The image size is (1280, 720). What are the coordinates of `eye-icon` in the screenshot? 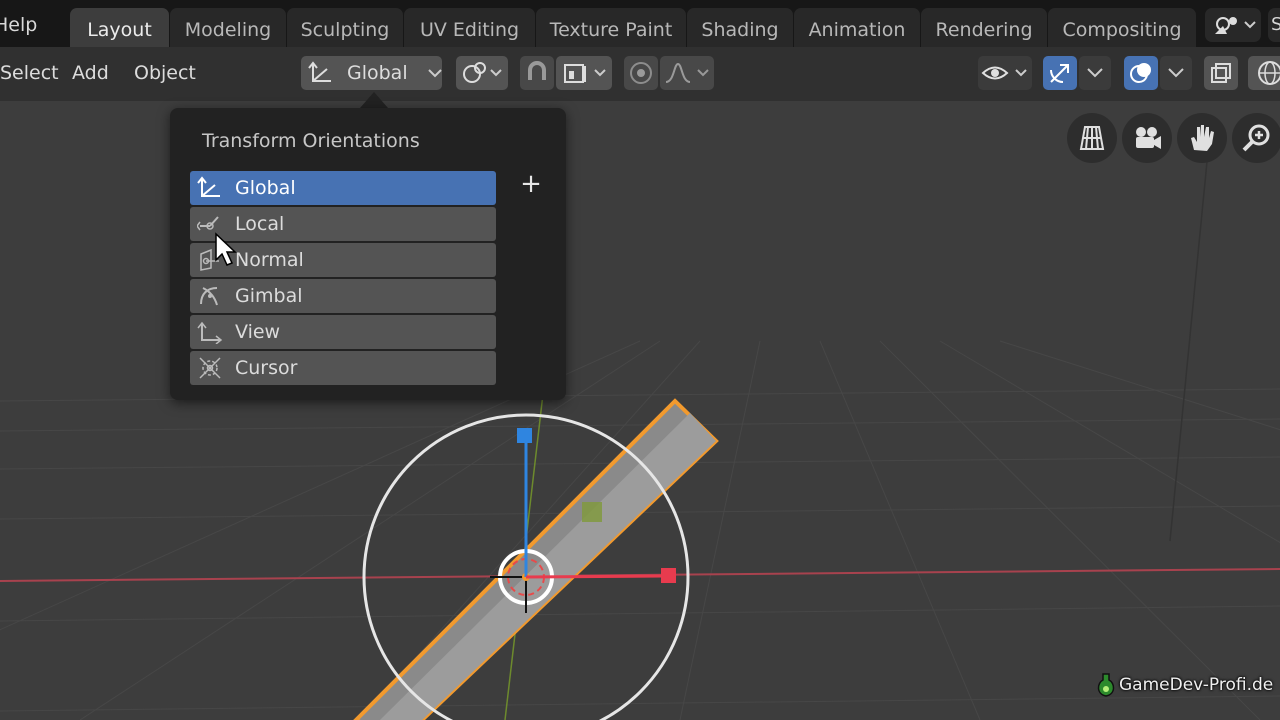 It's located at (1004, 73).